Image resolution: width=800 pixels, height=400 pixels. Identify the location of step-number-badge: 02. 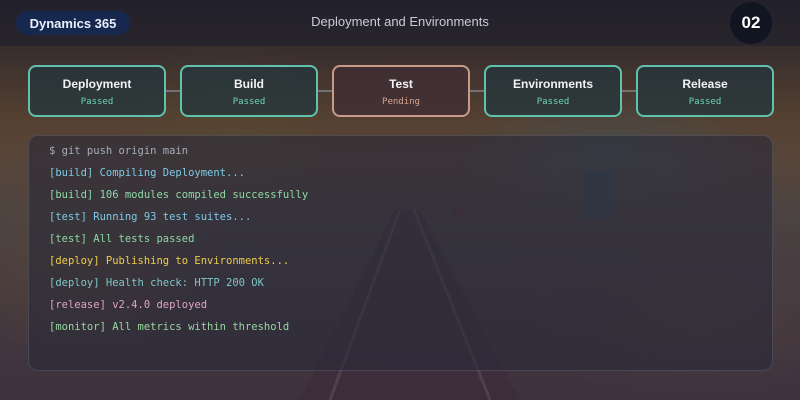
(751, 23).